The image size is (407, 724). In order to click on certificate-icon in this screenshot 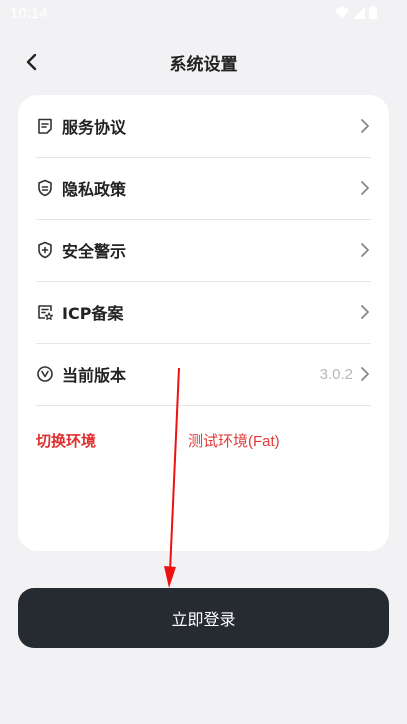, I will do `click(45, 312)`.